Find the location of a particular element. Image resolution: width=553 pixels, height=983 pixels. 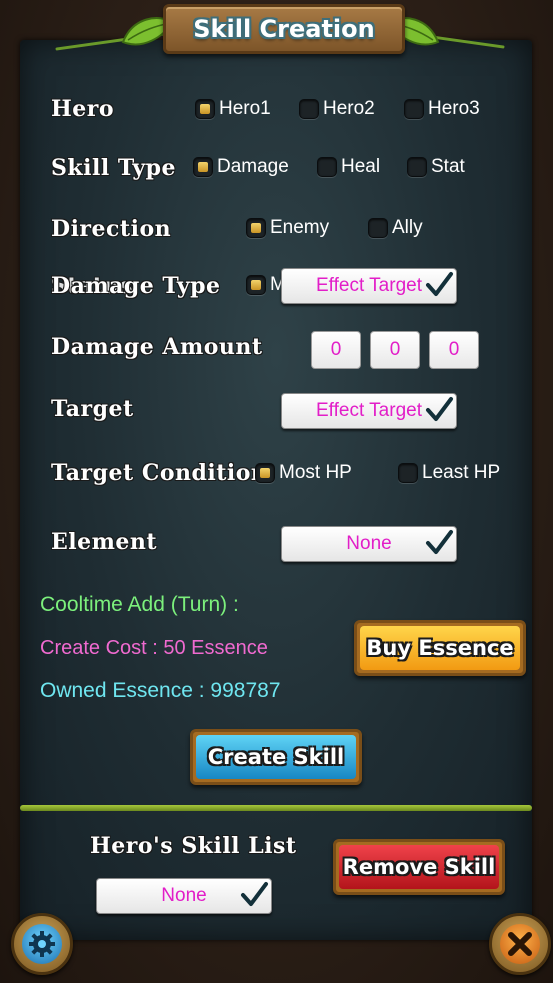

hero2-checkbox: Hero2 is located at coordinates (337, 109).